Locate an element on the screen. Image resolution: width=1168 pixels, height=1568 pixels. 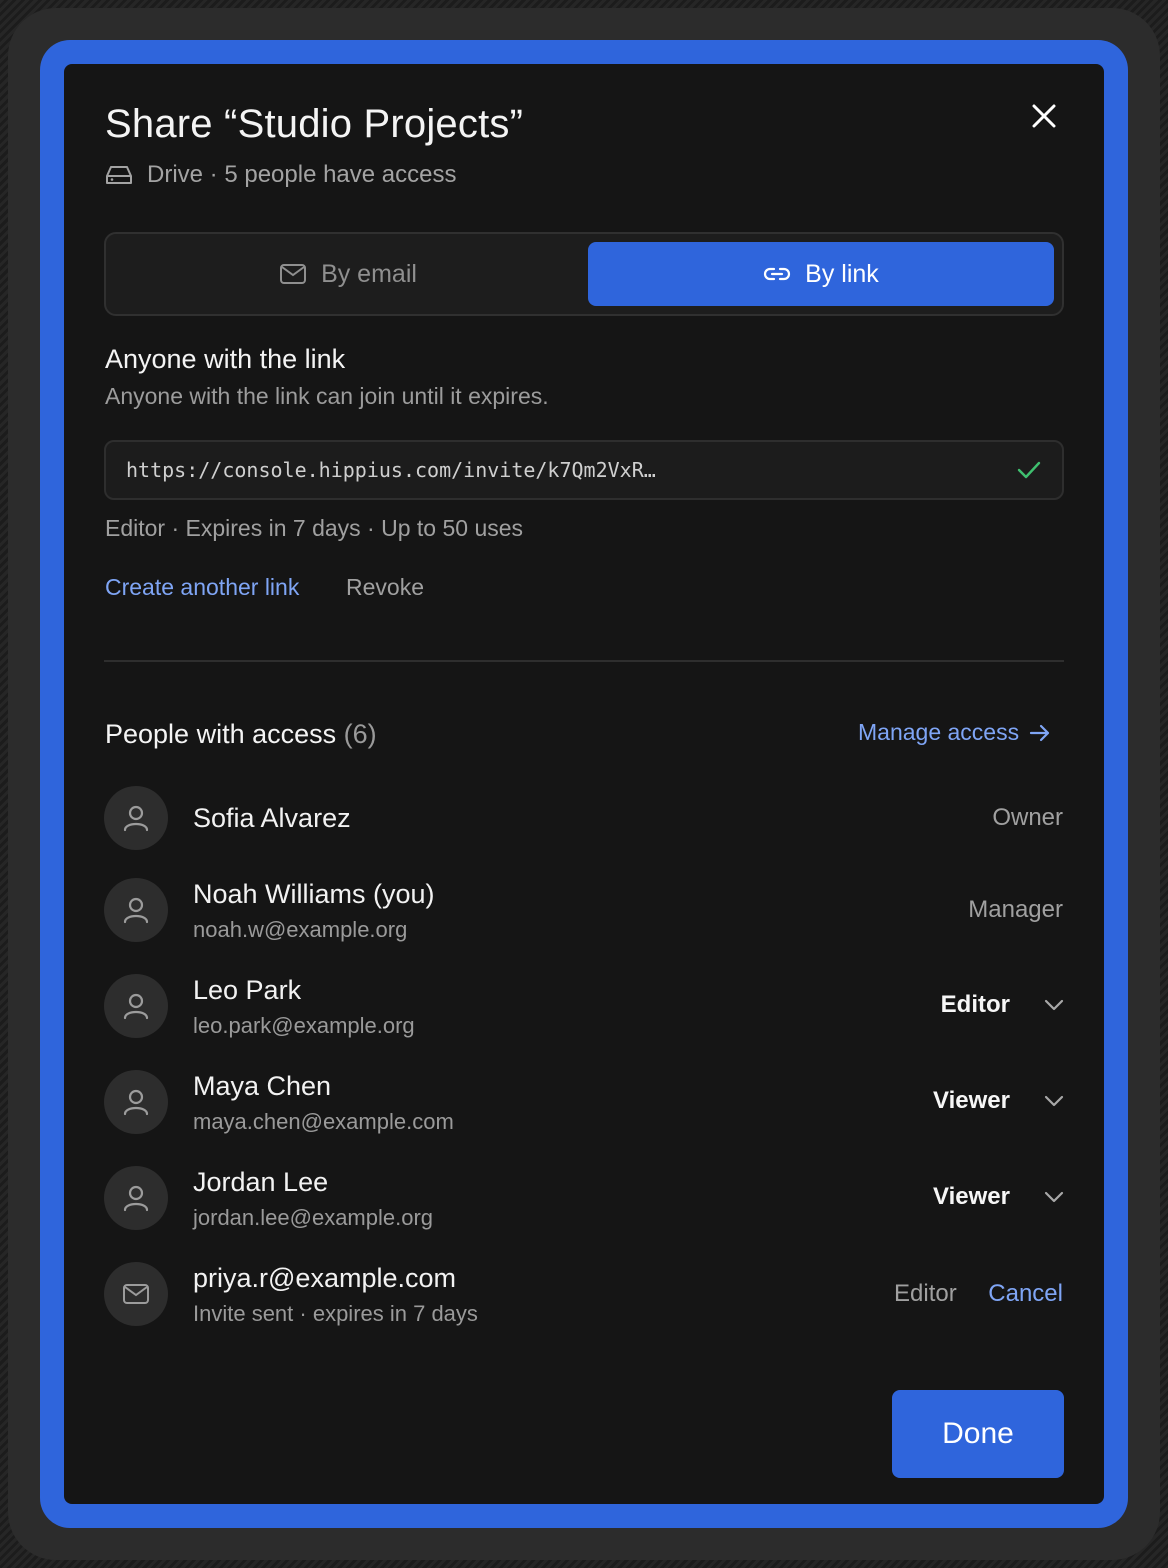
drive-icon is located at coordinates (119, 175).